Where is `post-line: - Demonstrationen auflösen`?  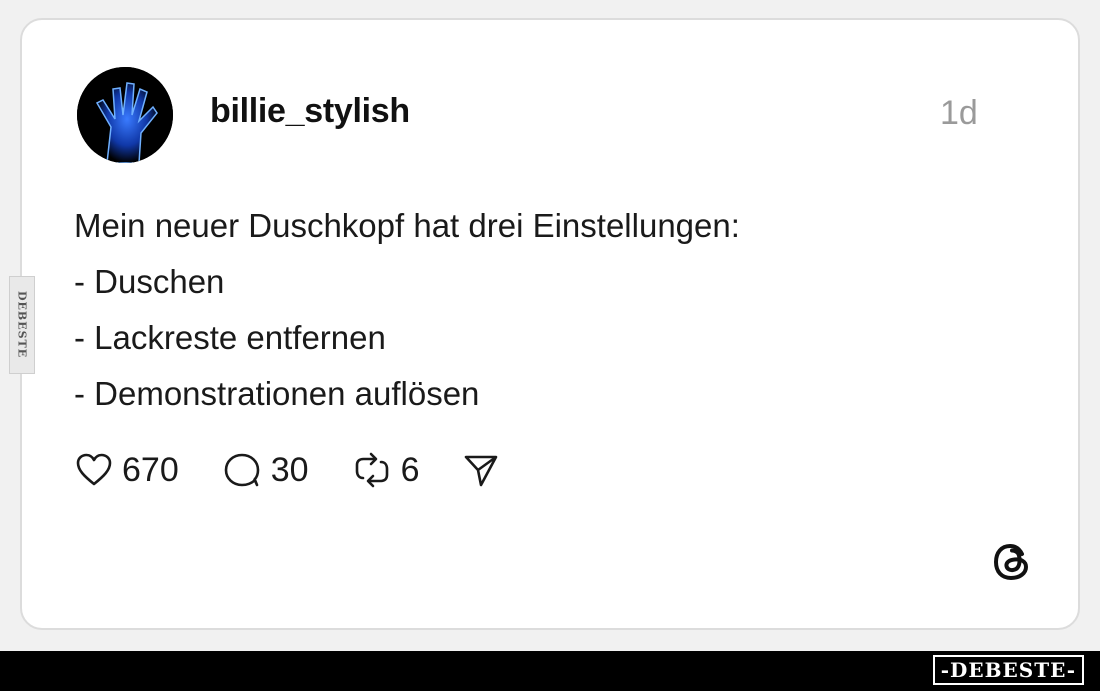 post-line: - Demonstrationen auflösen is located at coordinates (277, 393).